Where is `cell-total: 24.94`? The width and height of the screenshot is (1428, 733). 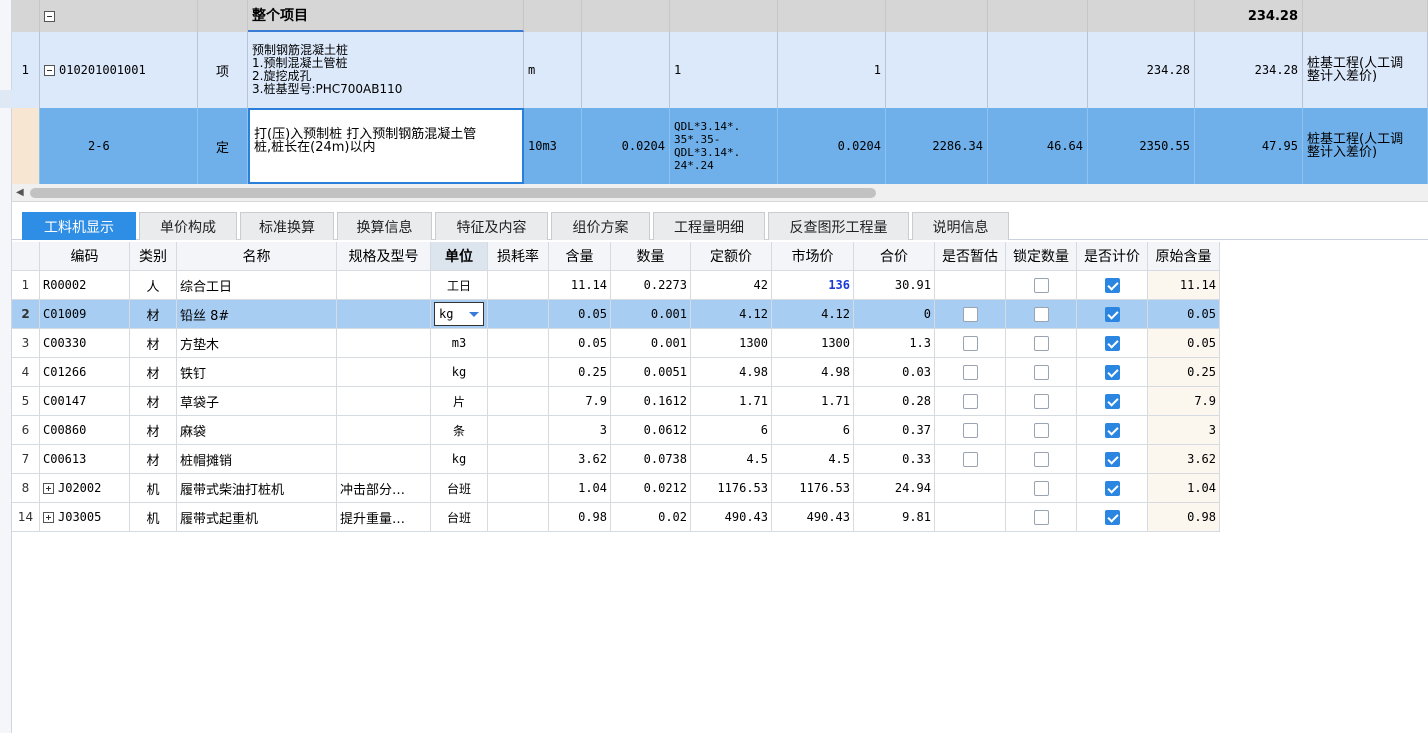 cell-total: 24.94 is located at coordinates (894, 488).